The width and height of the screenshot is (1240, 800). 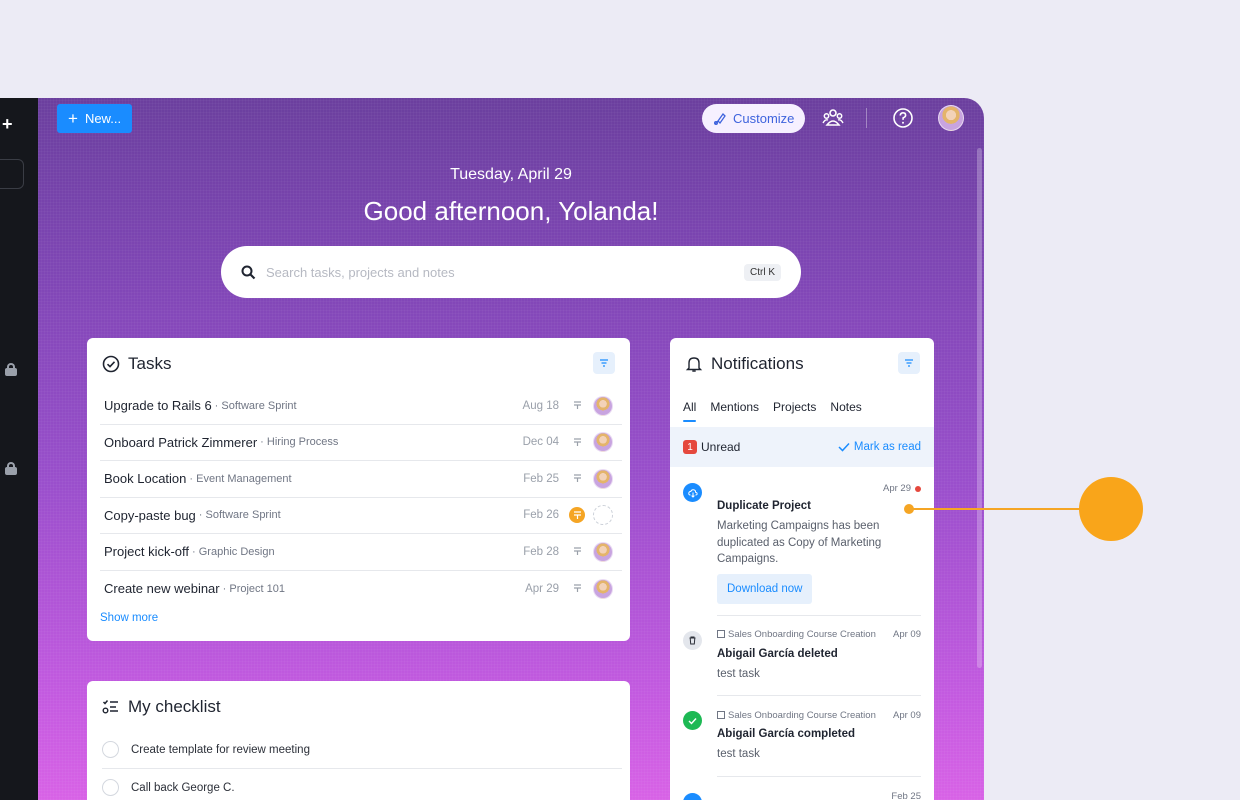 What do you see at coordinates (233, 552) in the screenshot?
I see `task-project: Graphic Design` at bounding box center [233, 552].